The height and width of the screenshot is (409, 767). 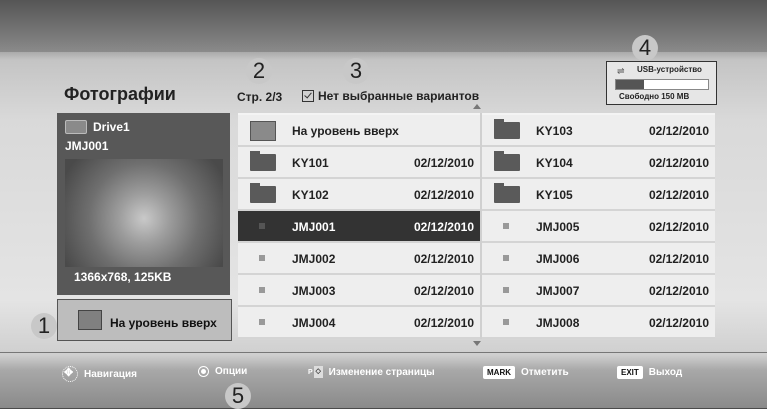 I want to click on file-name: JMJ003, so click(x=314, y=291).